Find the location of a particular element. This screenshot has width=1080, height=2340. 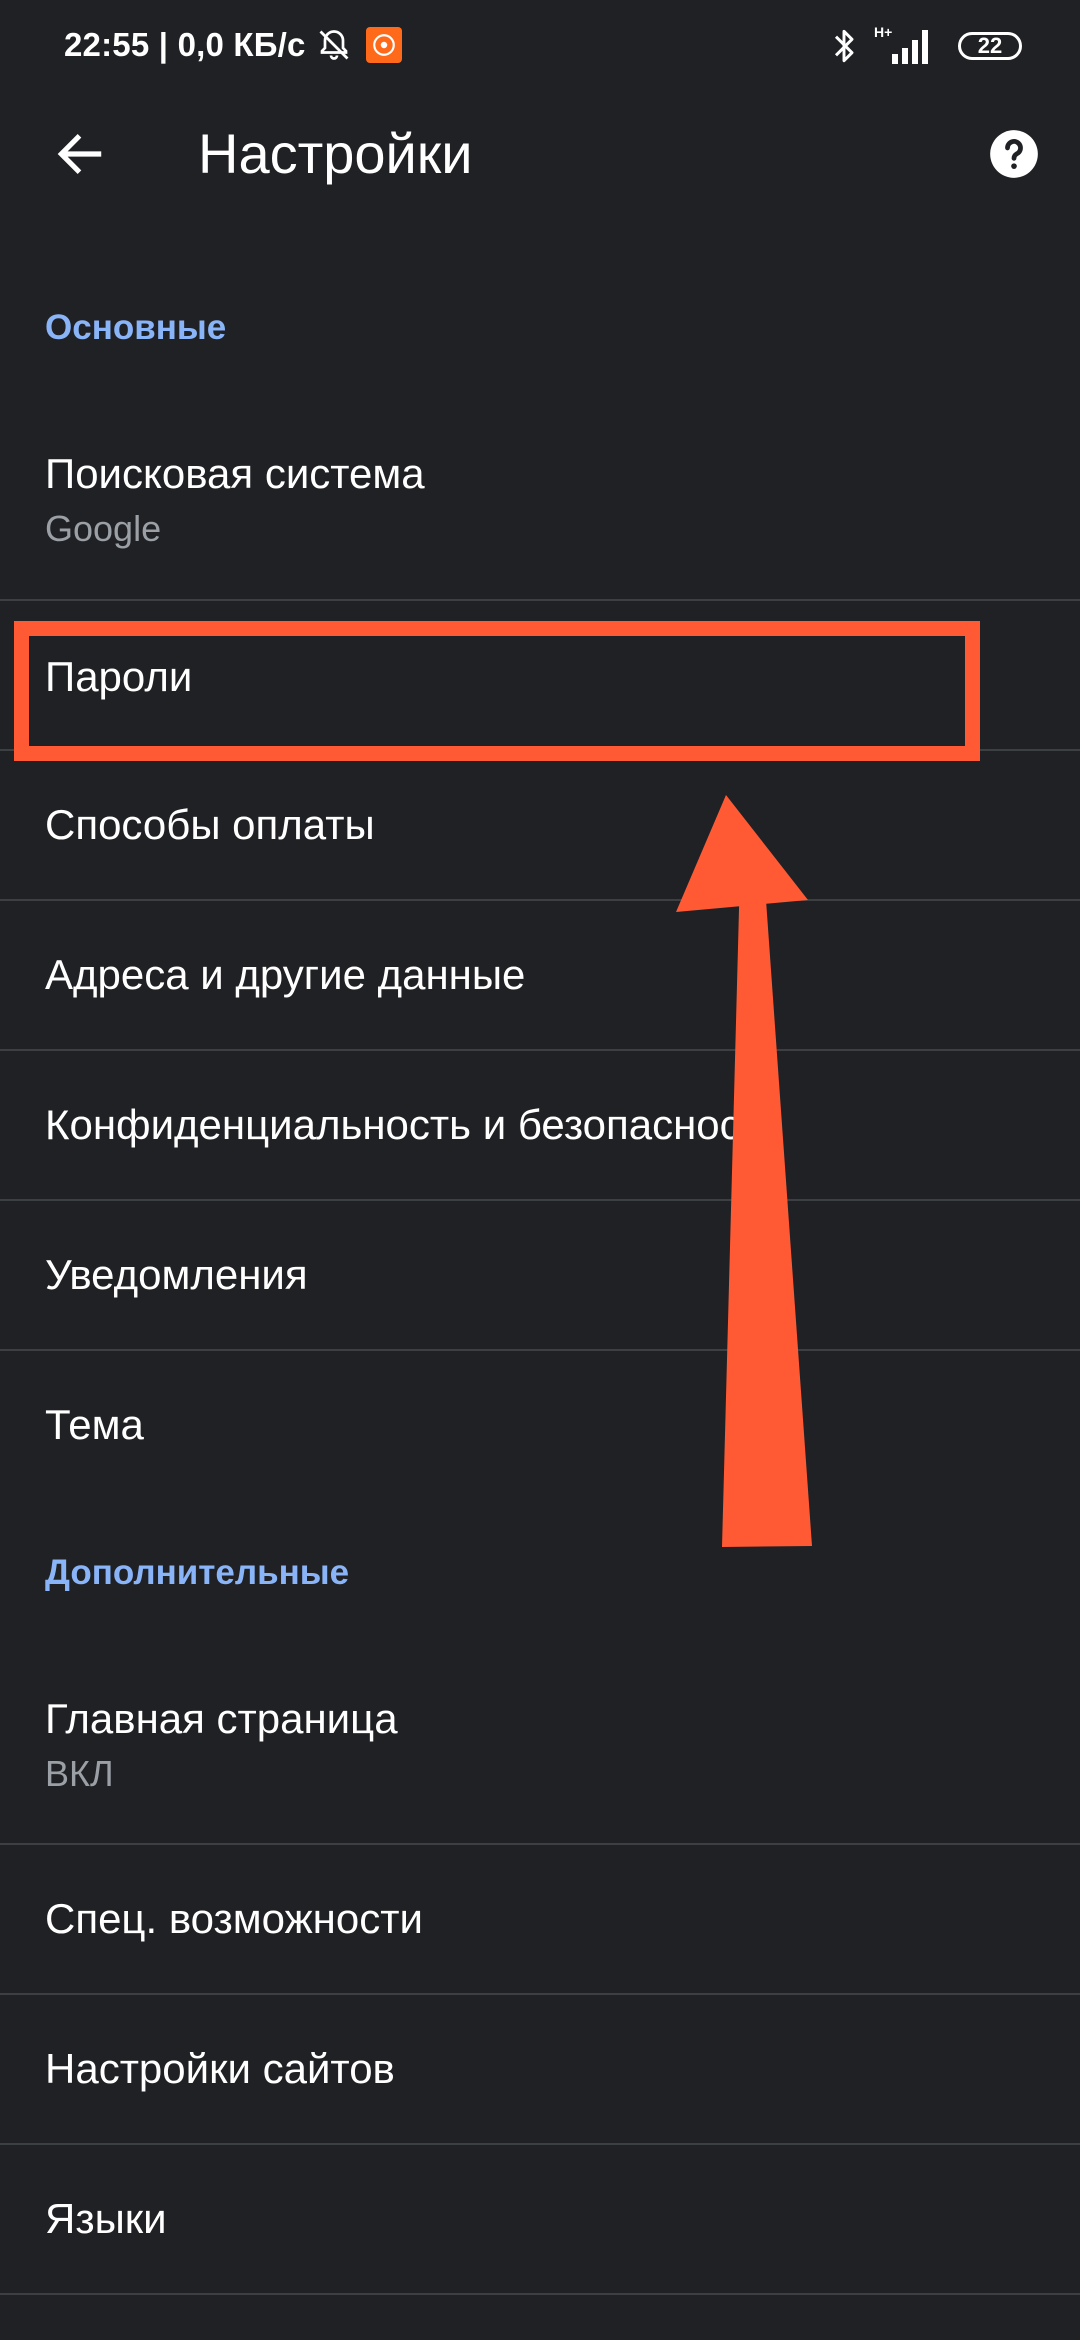

settings-item-privacy: Конфиденциальность и безопасность is located at coordinates (540, 1125).